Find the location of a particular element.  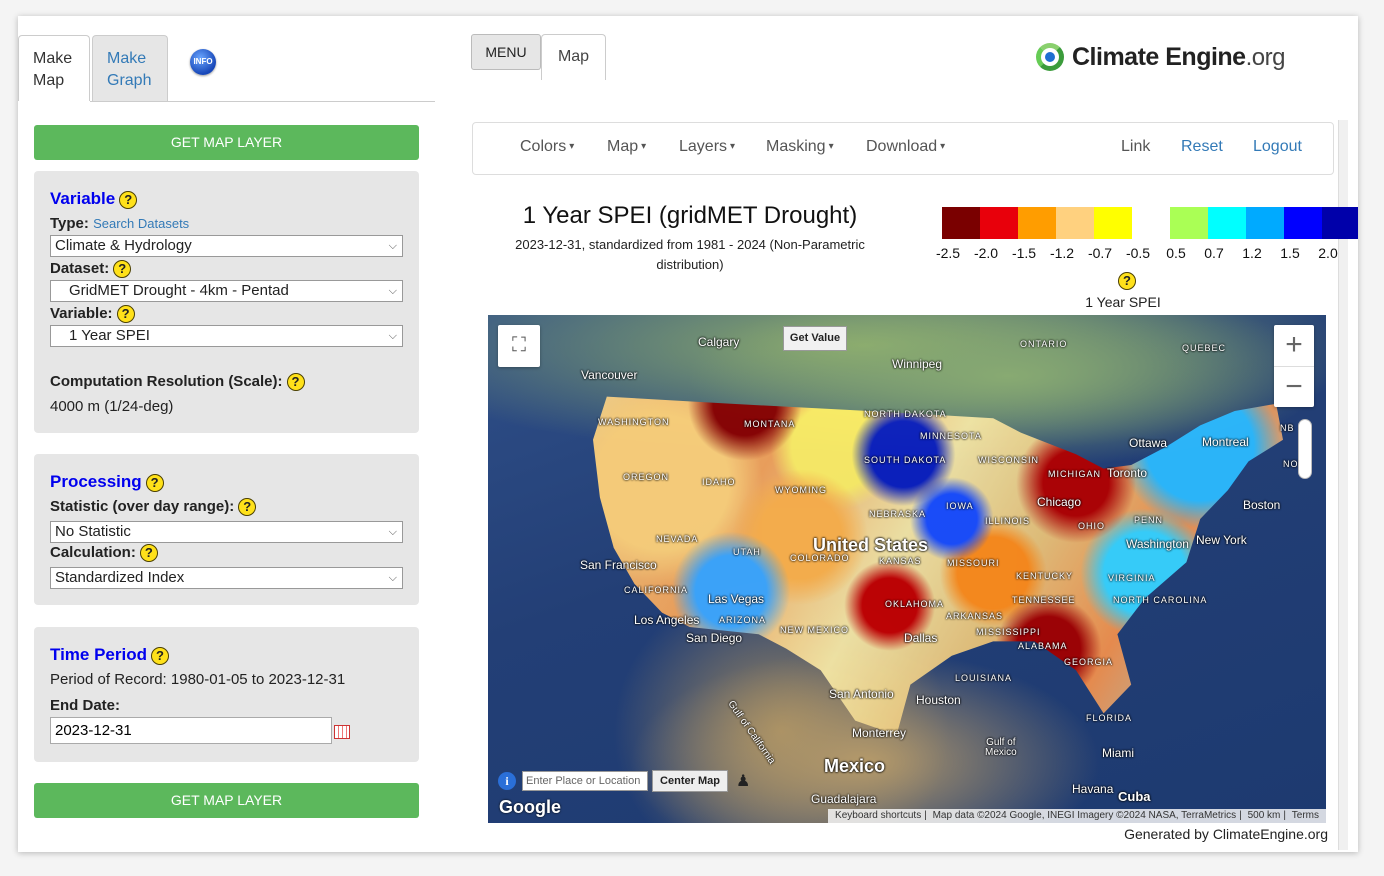

get-value-button: Get Value is located at coordinates (815, 338).